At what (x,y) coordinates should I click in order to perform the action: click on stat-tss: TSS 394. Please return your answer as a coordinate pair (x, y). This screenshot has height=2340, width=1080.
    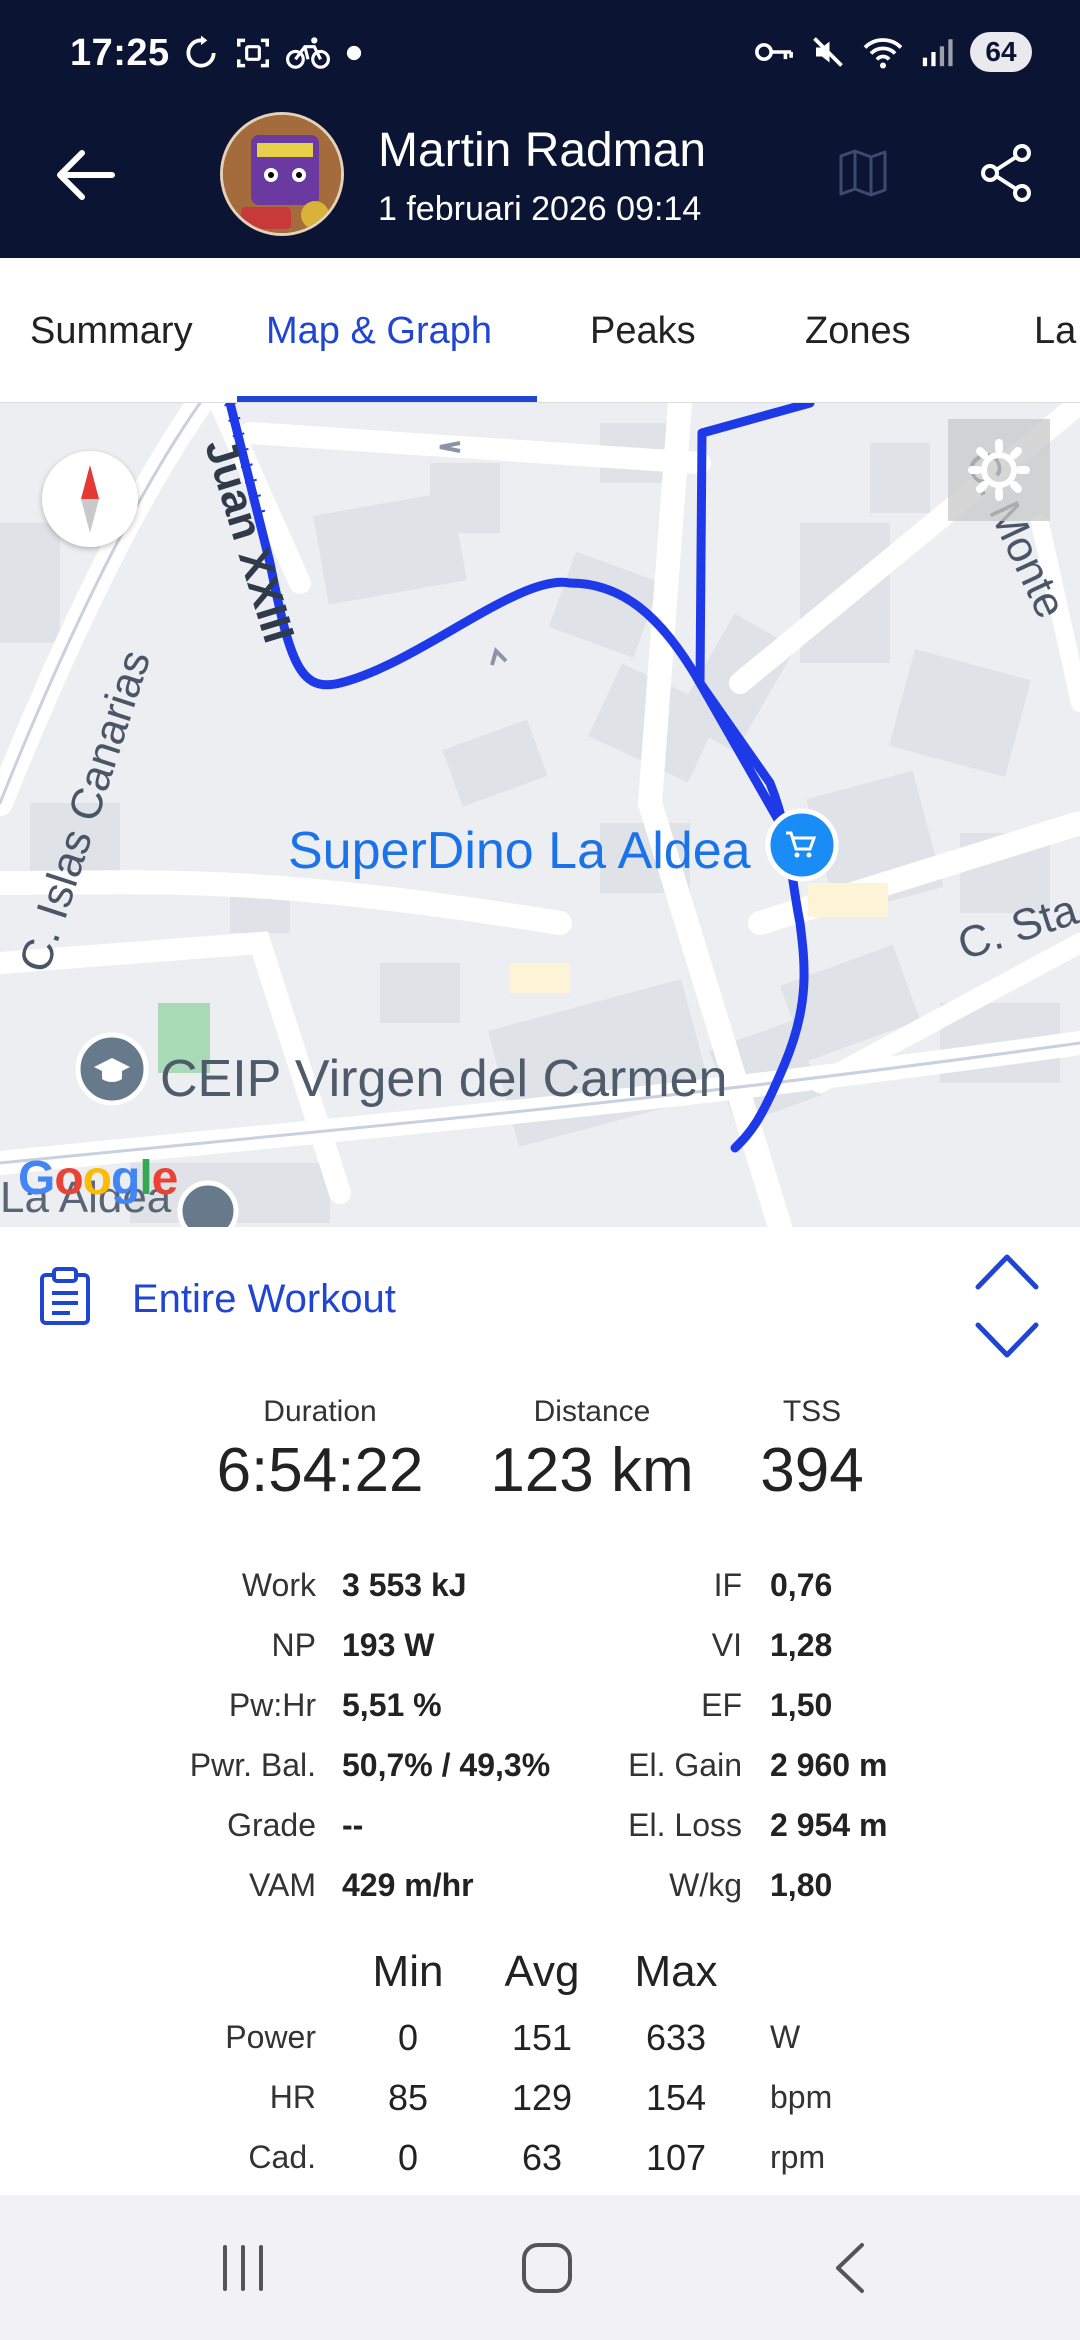
    Looking at the image, I should click on (812, 1450).